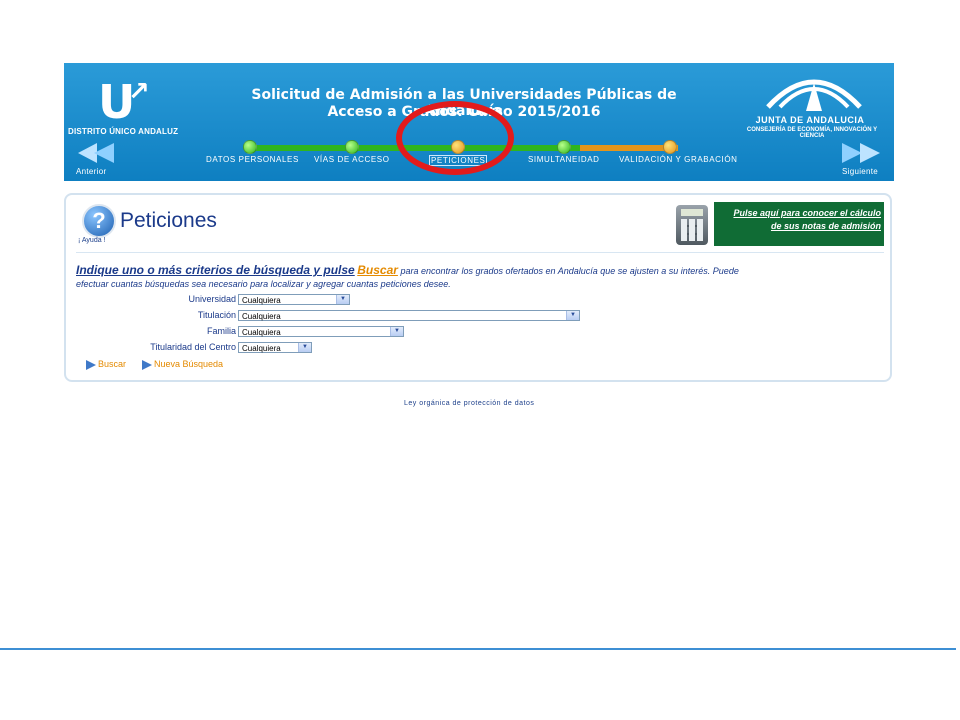 This screenshot has height=720, width=960. Describe the element at coordinates (861, 153) in the screenshot. I see `next-arrow-icon` at that location.